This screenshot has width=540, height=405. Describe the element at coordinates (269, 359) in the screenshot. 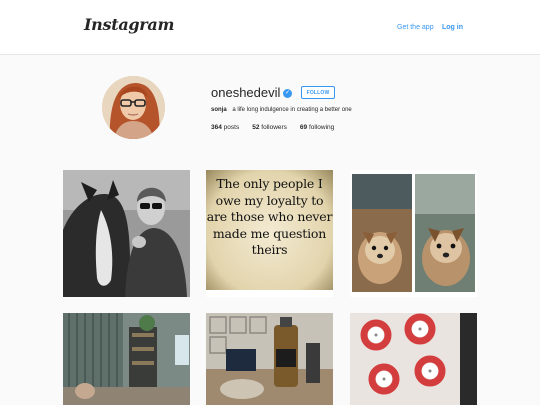

I see `post-thumbnail-whiskey-table` at that location.